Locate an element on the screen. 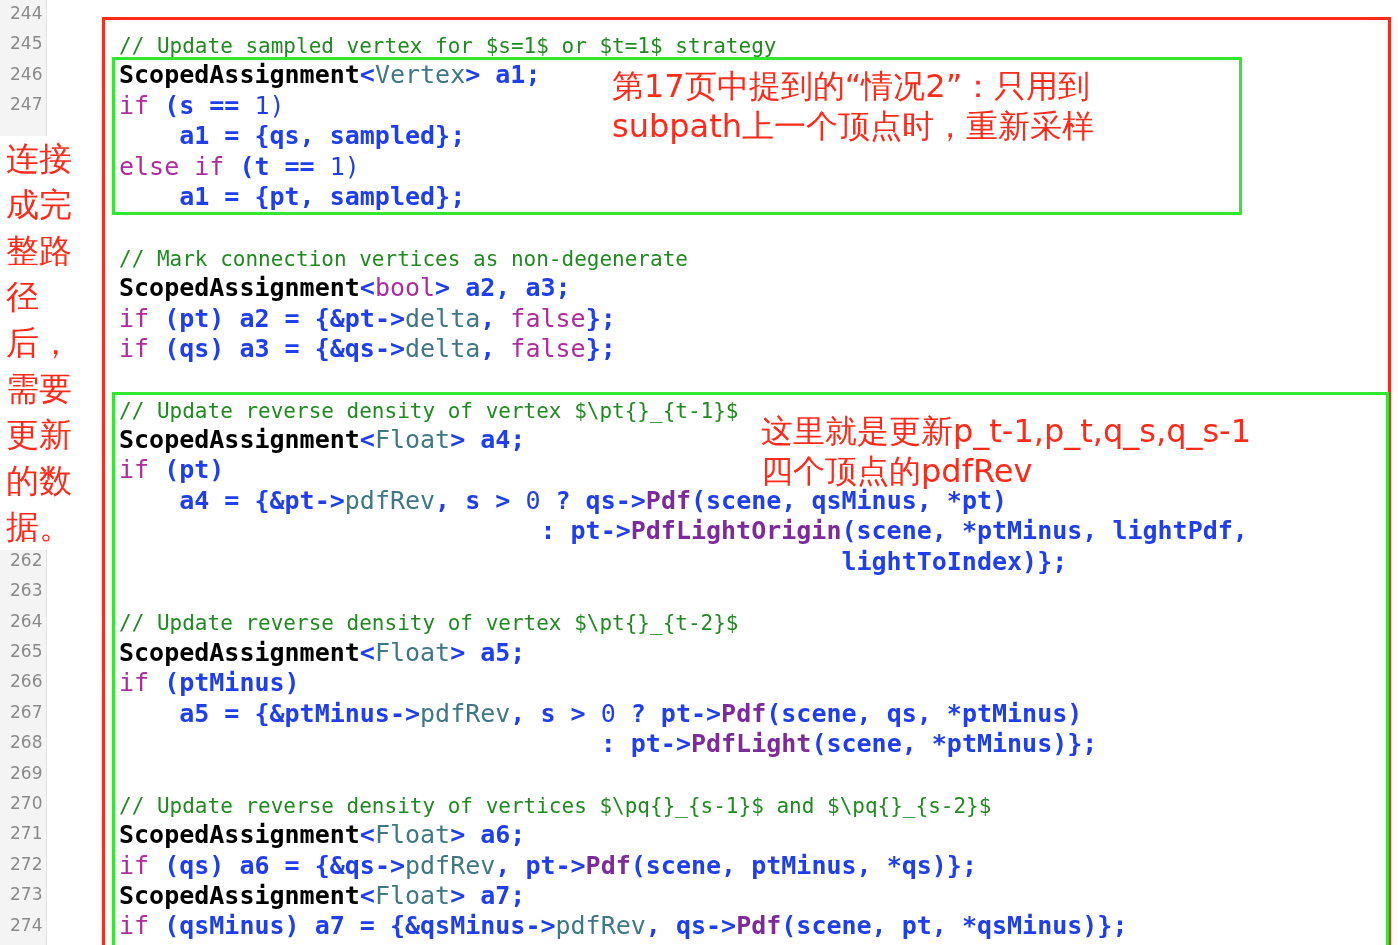 This screenshot has height=945, width=1398. code-line: // Update reverse density of vertices $\pq{}_{s-1}$ and $\pq{}_{s-2}$ is located at coordinates (555, 806).